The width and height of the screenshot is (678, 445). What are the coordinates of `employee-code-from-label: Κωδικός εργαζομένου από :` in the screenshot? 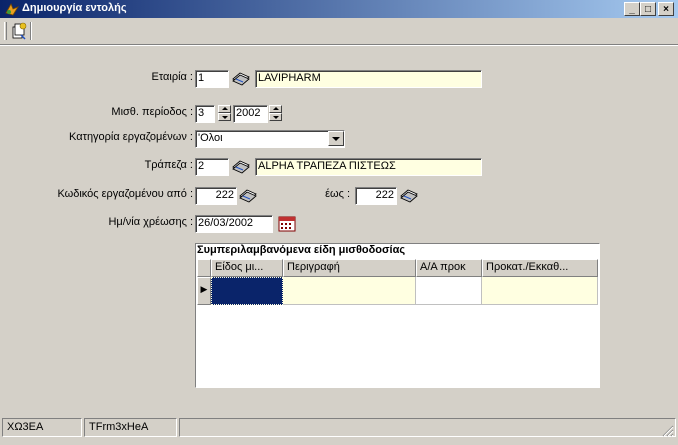 It's located at (125, 194).